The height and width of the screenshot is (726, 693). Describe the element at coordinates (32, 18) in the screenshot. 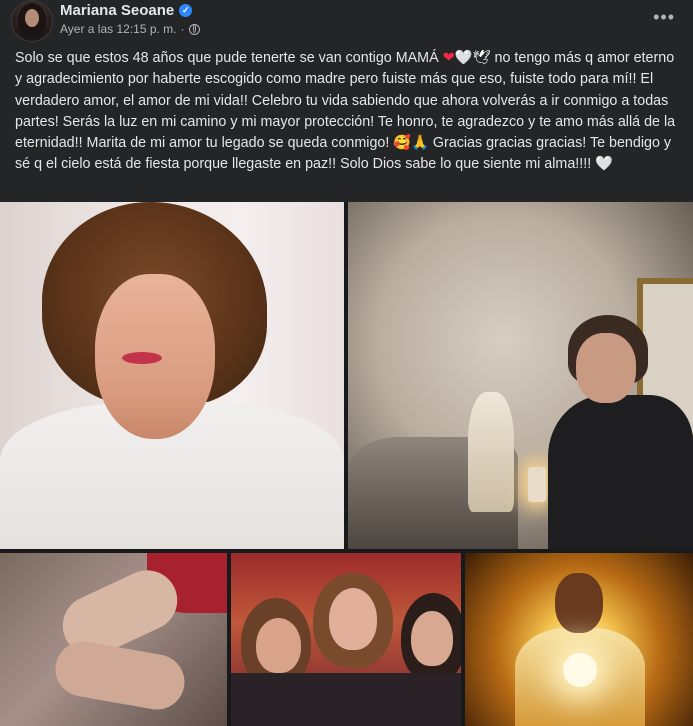

I see `avatar-face` at that location.